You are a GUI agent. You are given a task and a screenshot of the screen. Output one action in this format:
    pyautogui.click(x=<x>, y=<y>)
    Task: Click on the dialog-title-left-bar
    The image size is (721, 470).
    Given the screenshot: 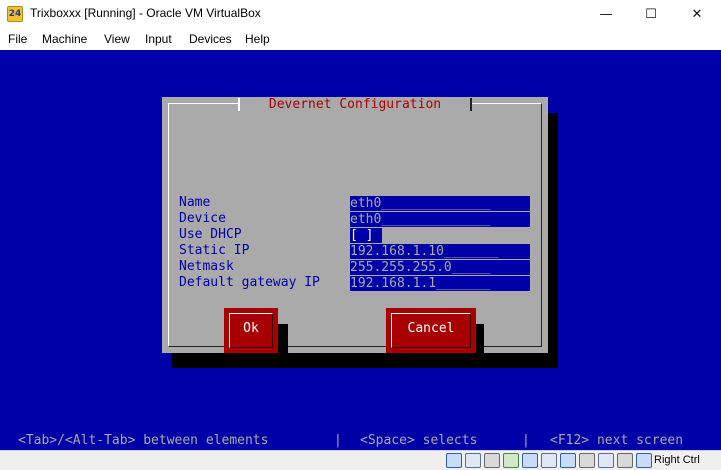 What is the action you would take?
    pyautogui.click(x=239, y=104)
    